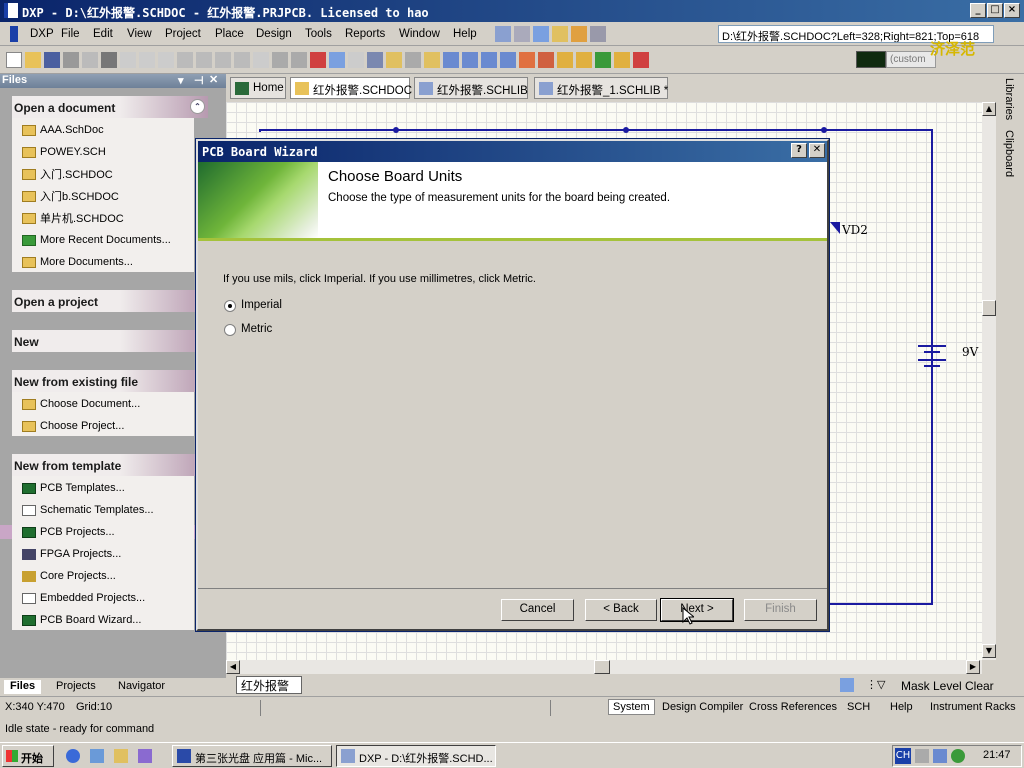 The height and width of the screenshot is (768, 1024). What do you see at coordinates (875, 684) in the screenshot?
I see `filter-icon: ⋮▽` at bounding box center [875, 684].